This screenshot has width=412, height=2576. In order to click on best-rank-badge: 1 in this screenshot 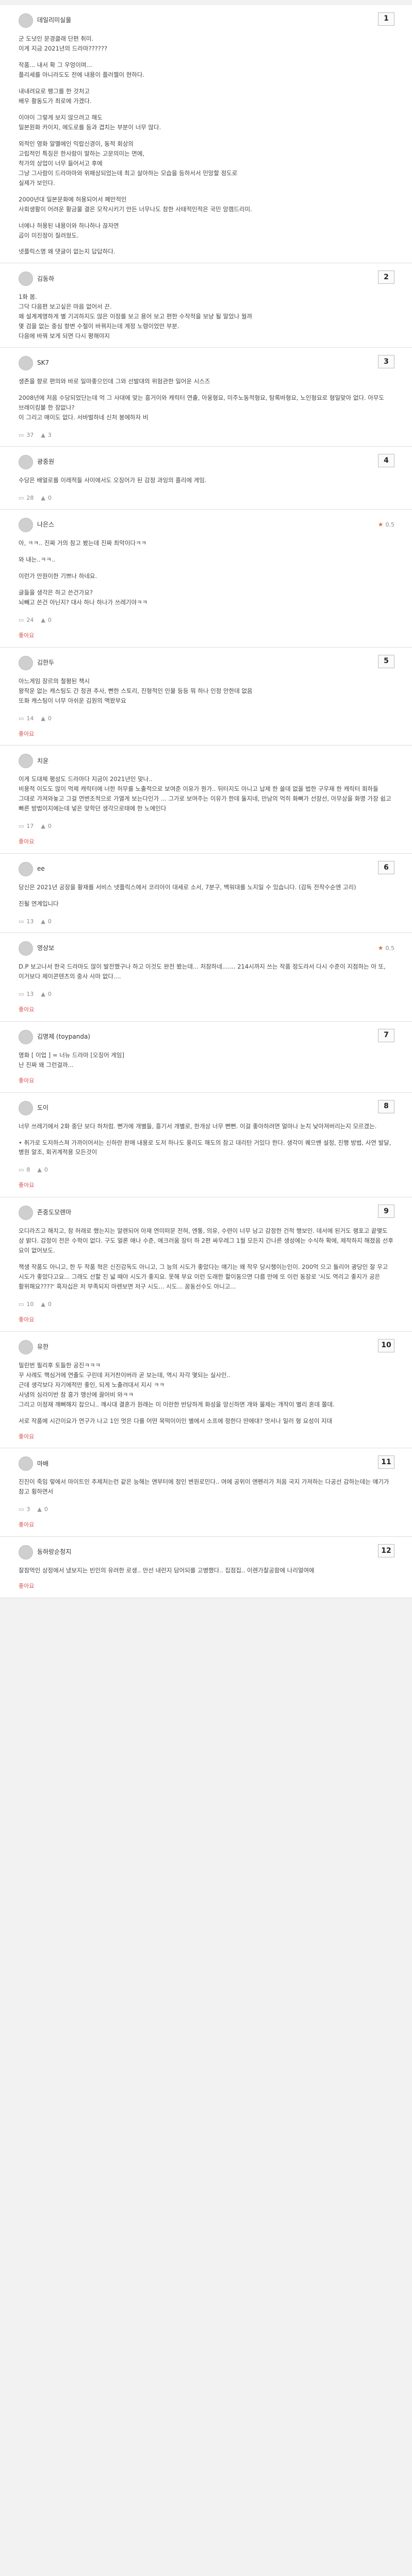, I will do `click(386, 19)`.